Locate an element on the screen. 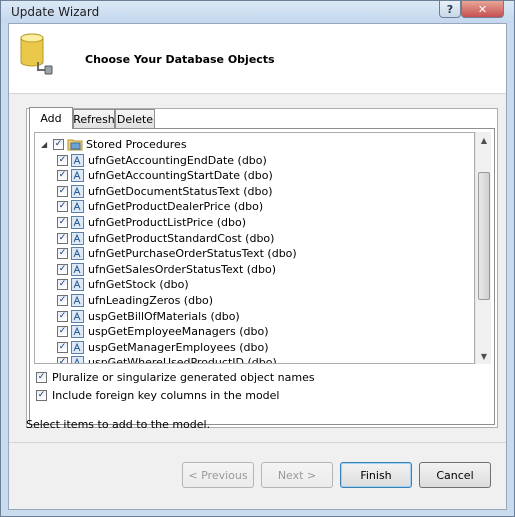 This screenshot has width=515, height=517. tree-item-label: uspGetBillOfMaterials (dbo) is located at coordinates (164, 316).